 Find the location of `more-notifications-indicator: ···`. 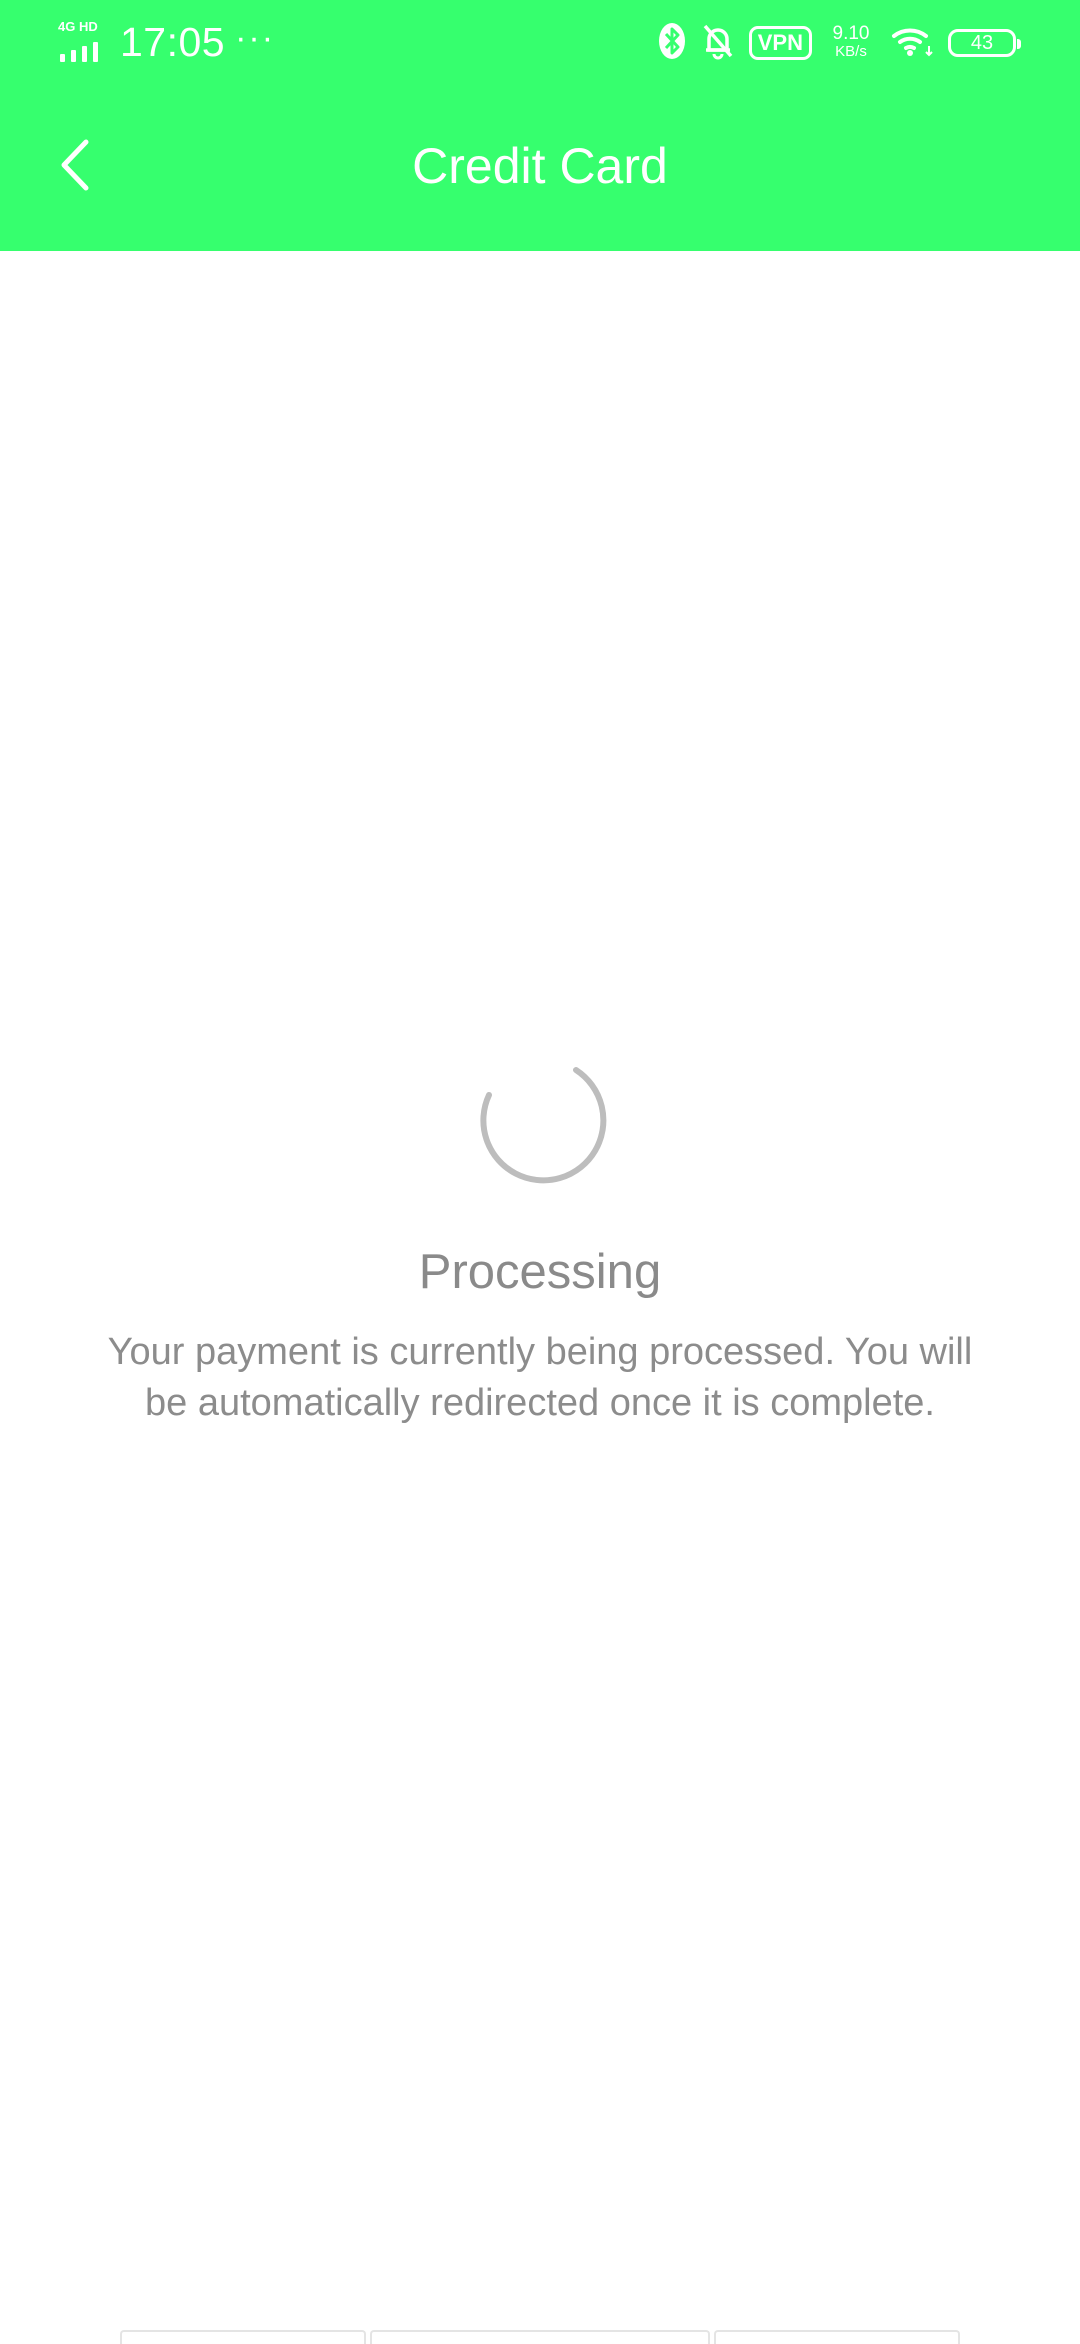

more-notifications-indicator: ··· is located at coordinates (255, 37).